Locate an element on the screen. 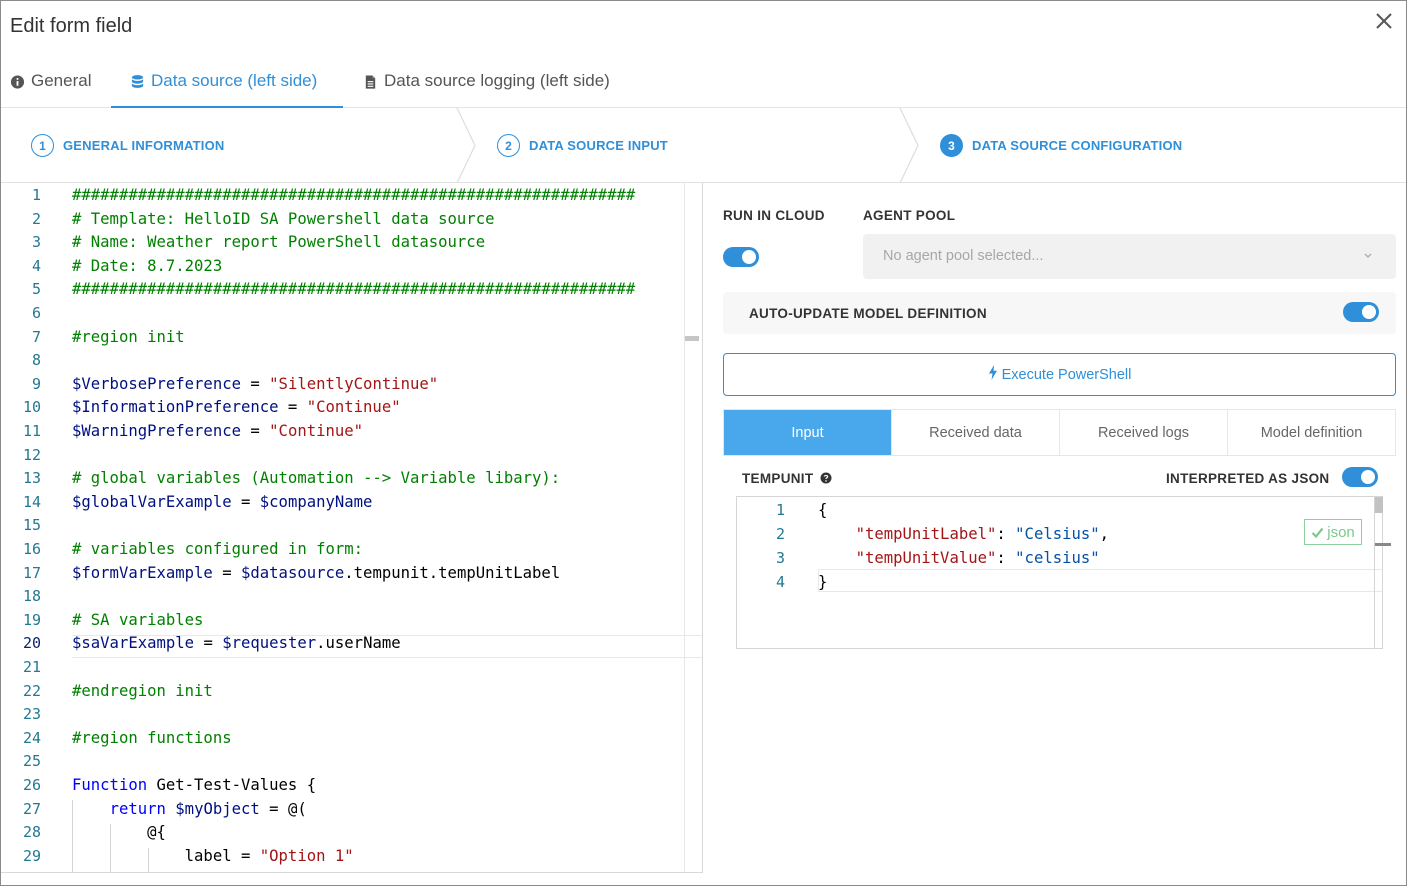  chevron-down-icon is located at coordinates (1368, 255).